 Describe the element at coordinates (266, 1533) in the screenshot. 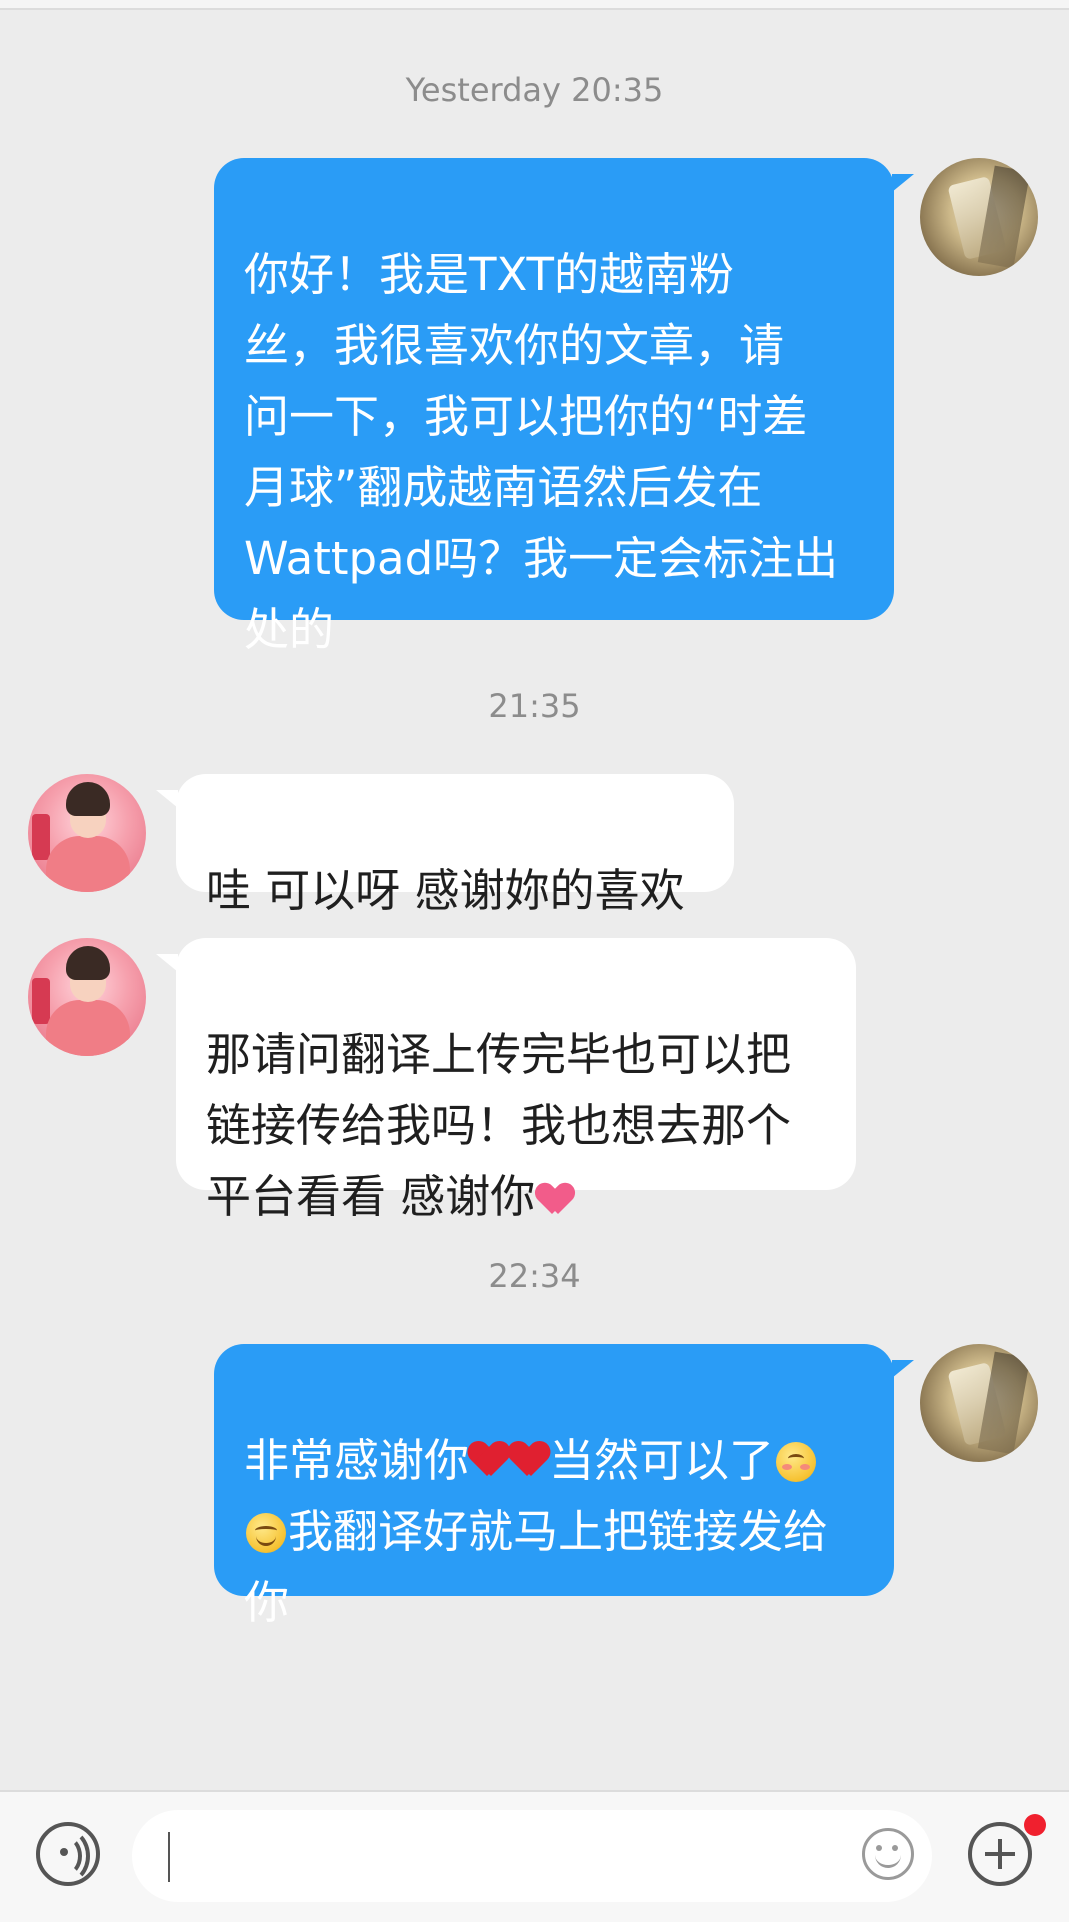

I see `smile-face-icon` at that location.